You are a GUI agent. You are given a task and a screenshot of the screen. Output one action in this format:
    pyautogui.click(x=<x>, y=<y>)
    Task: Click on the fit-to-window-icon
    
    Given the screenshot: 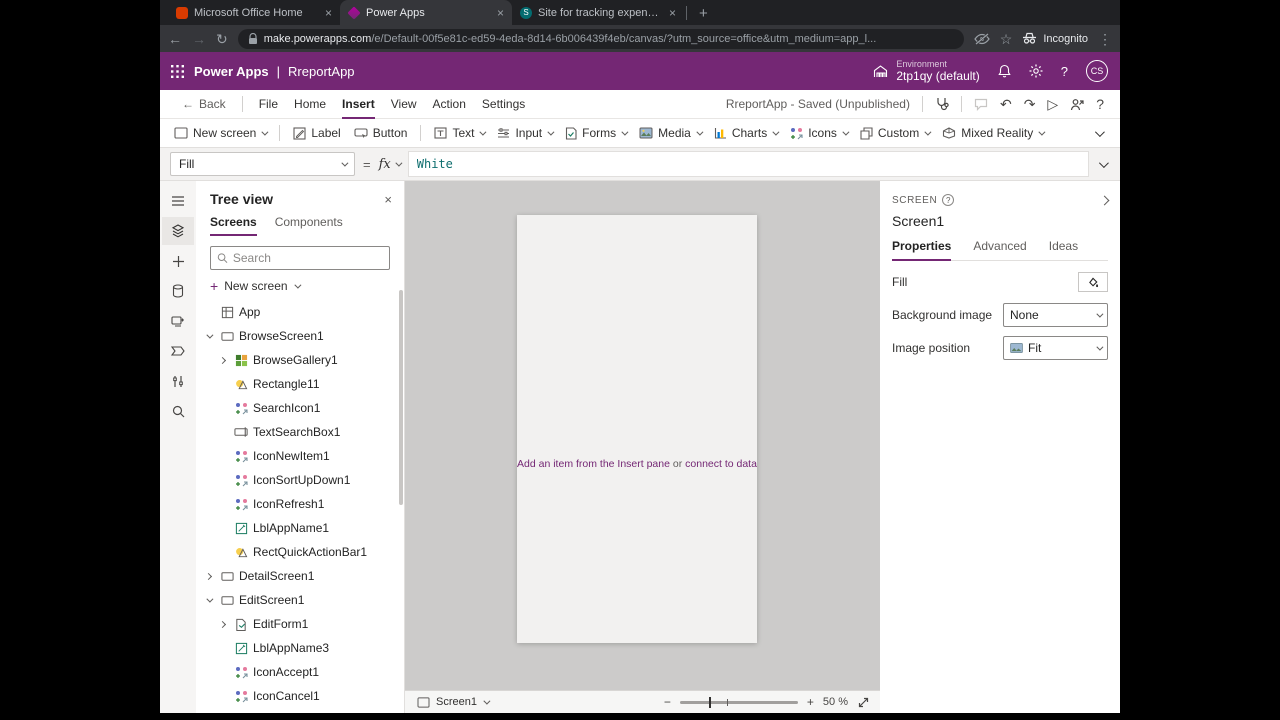 What is the action you would take?
    pyautogui.click(x=863, y=702)
    